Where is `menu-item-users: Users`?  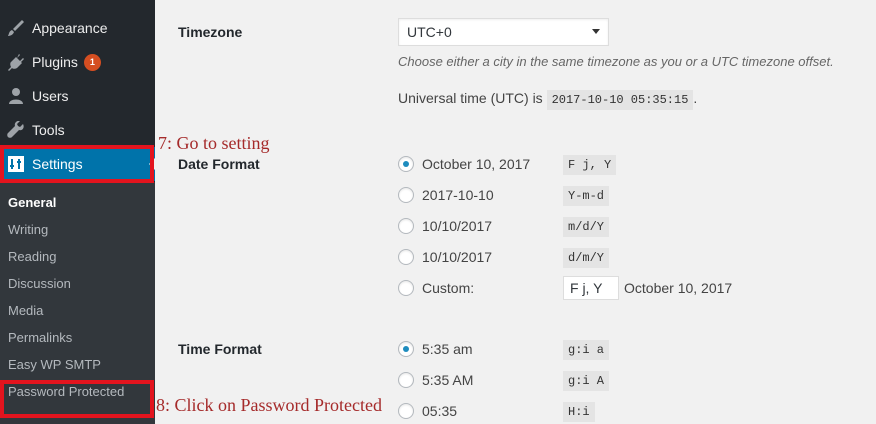
menu-item-users: Users is located at coordinates (77, 96).